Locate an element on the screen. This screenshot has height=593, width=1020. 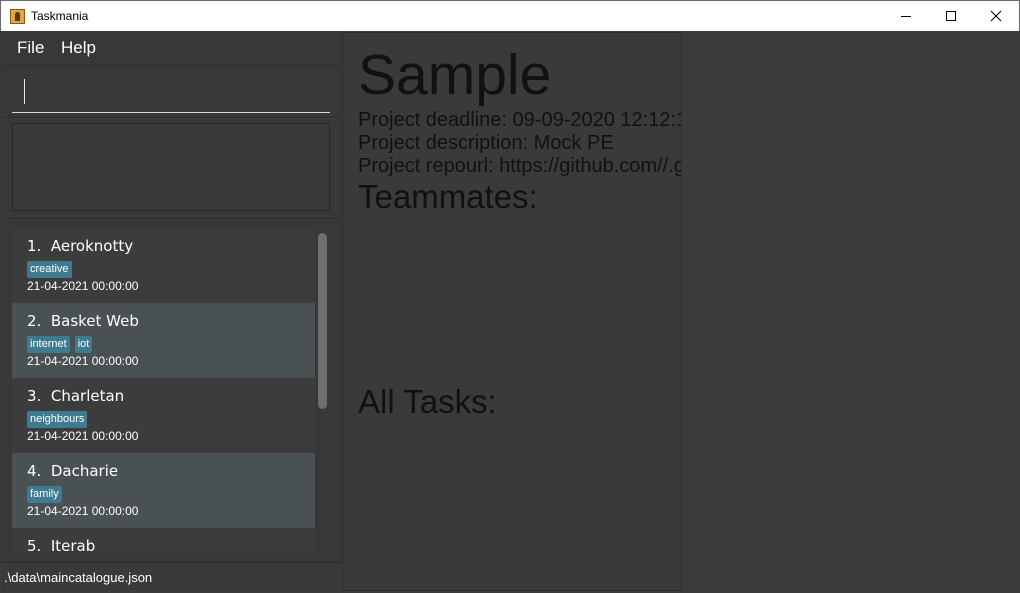
save-location-path: .\data\maincatalogue.json is located at coordinates (78, 577).